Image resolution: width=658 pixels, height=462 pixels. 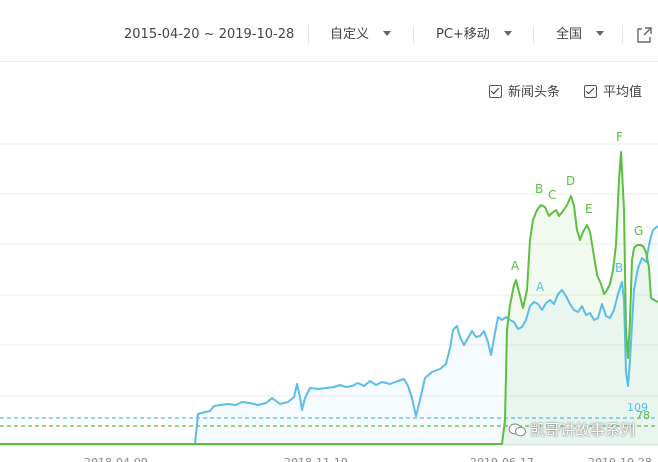 I want to click on period-dropdown: 自定义, so click(x=361, y=35).